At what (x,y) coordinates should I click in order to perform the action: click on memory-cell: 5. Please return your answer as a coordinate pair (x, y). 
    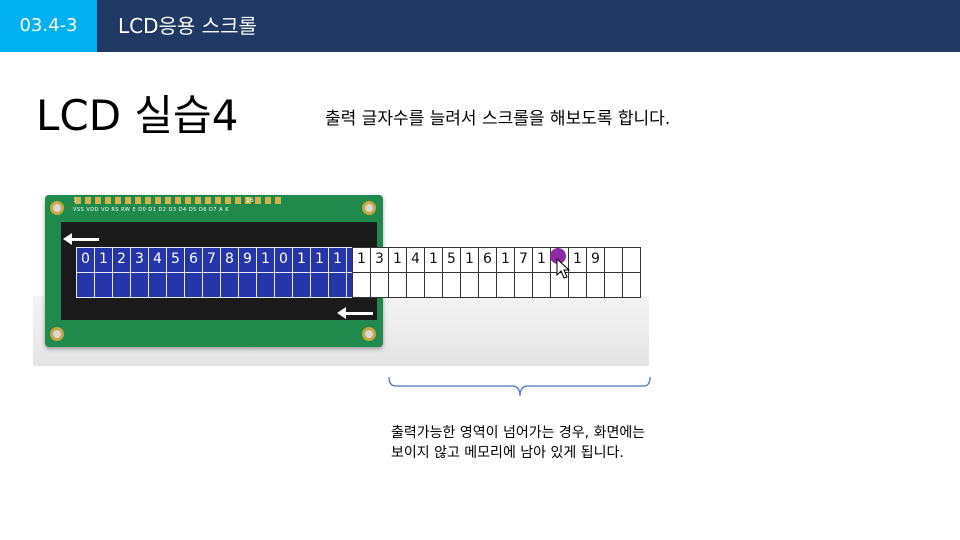
    Looking at the image, I should click on (451, 260).